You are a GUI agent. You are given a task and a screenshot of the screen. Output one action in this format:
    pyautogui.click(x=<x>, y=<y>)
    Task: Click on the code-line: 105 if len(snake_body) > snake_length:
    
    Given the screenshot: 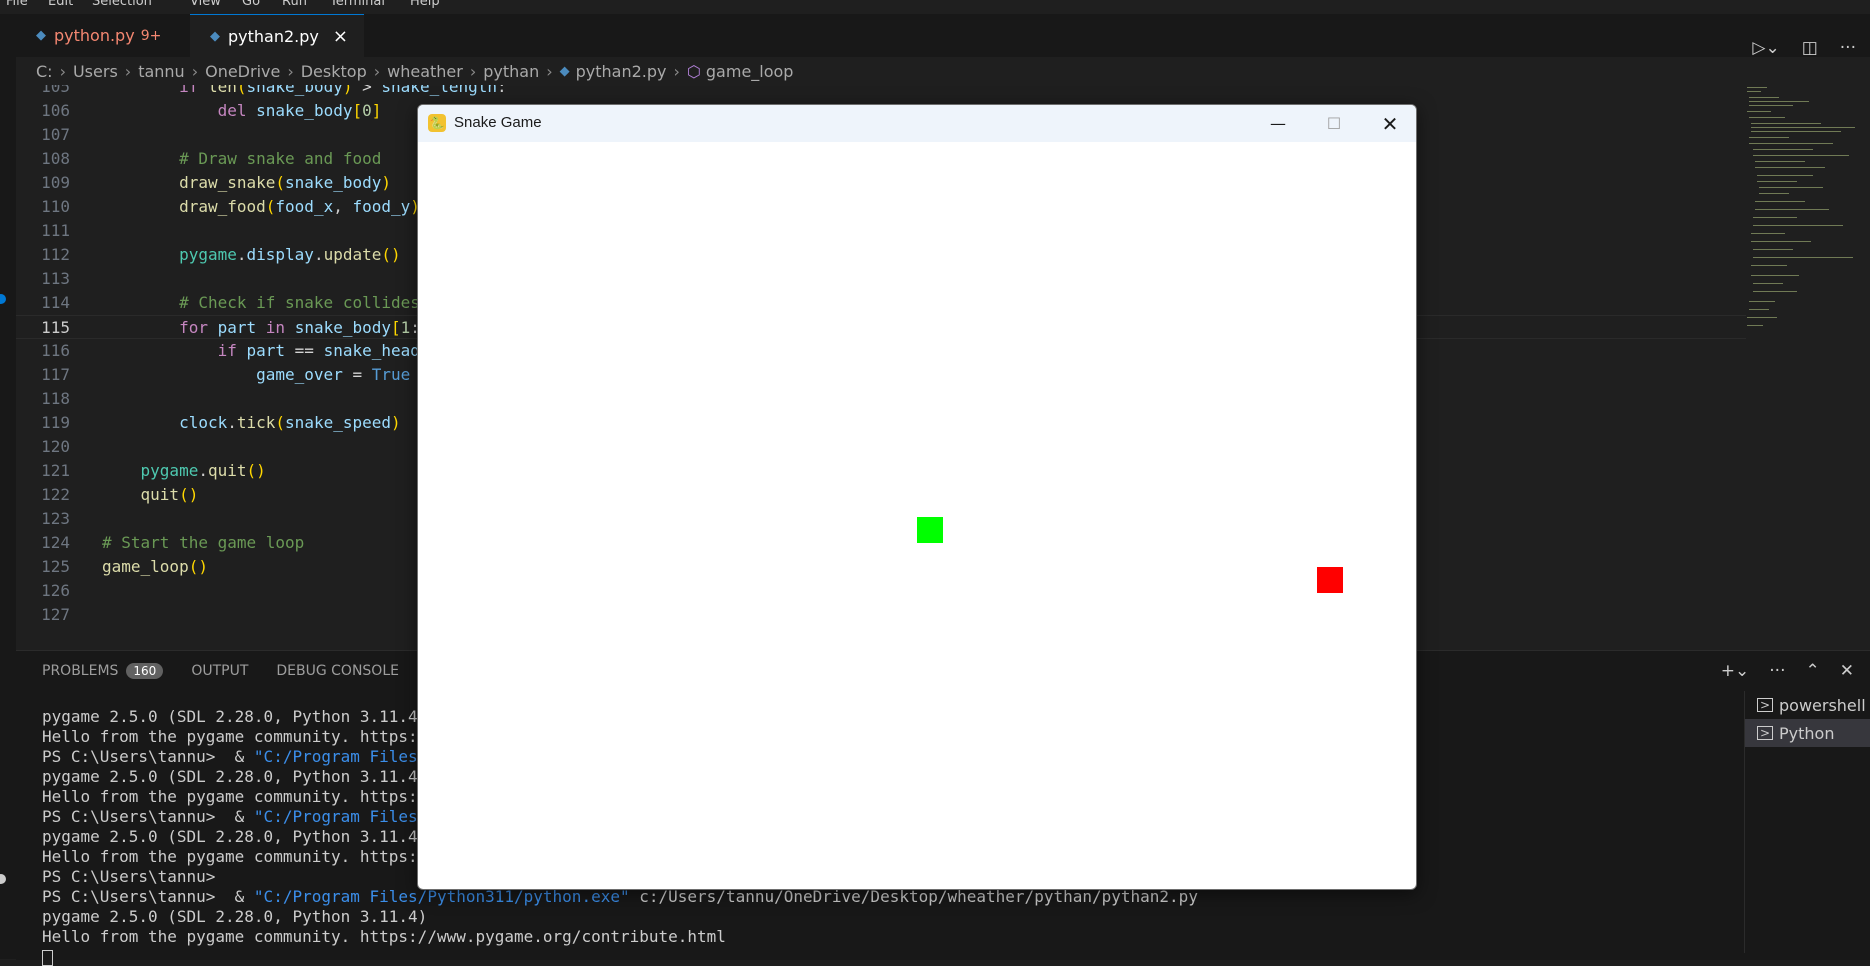 What is the action you would take?
    pyautogui.click(x=274, y=90)
    